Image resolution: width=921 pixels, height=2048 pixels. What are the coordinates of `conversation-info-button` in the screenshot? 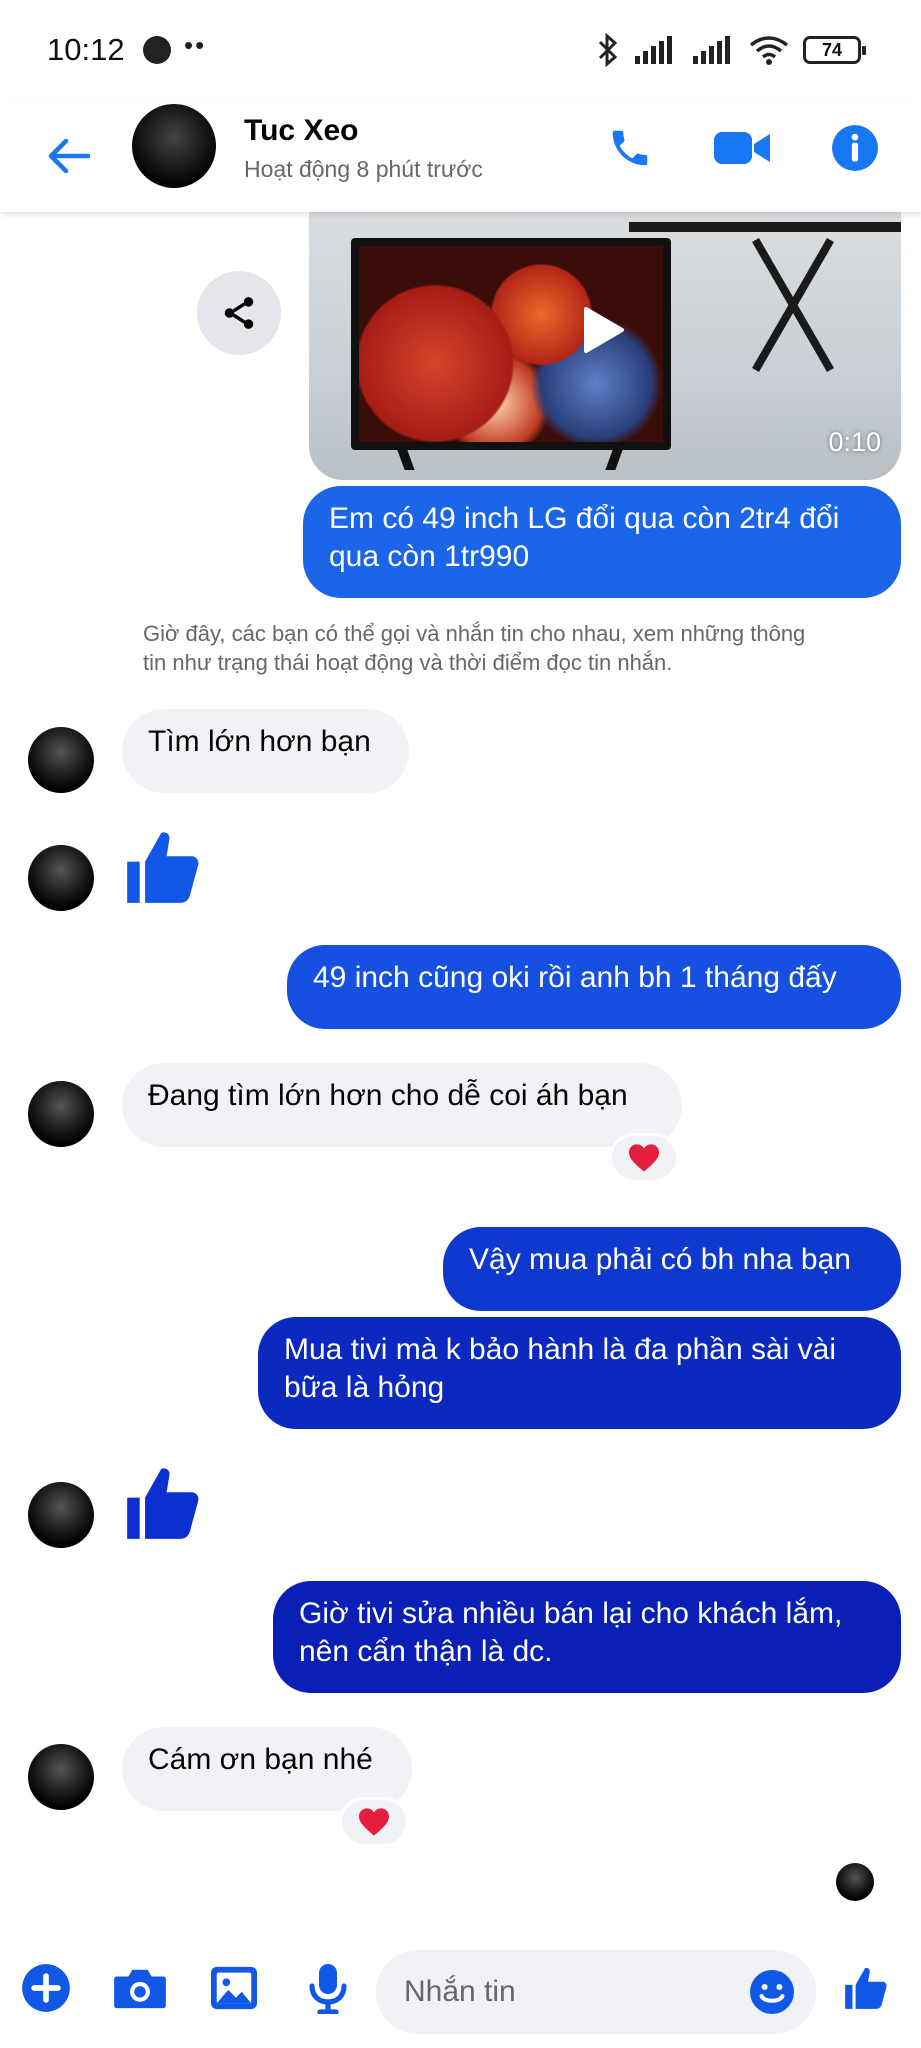 It's located at (855, 148).